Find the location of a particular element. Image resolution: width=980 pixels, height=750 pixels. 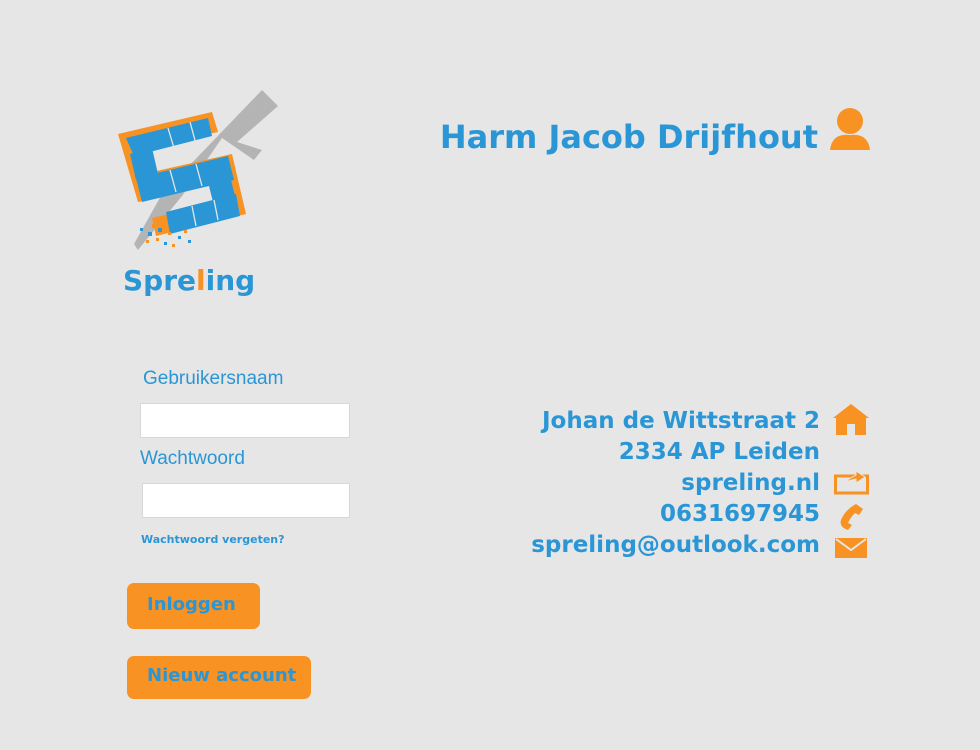

user-icon is located at coordinates (850, 129).